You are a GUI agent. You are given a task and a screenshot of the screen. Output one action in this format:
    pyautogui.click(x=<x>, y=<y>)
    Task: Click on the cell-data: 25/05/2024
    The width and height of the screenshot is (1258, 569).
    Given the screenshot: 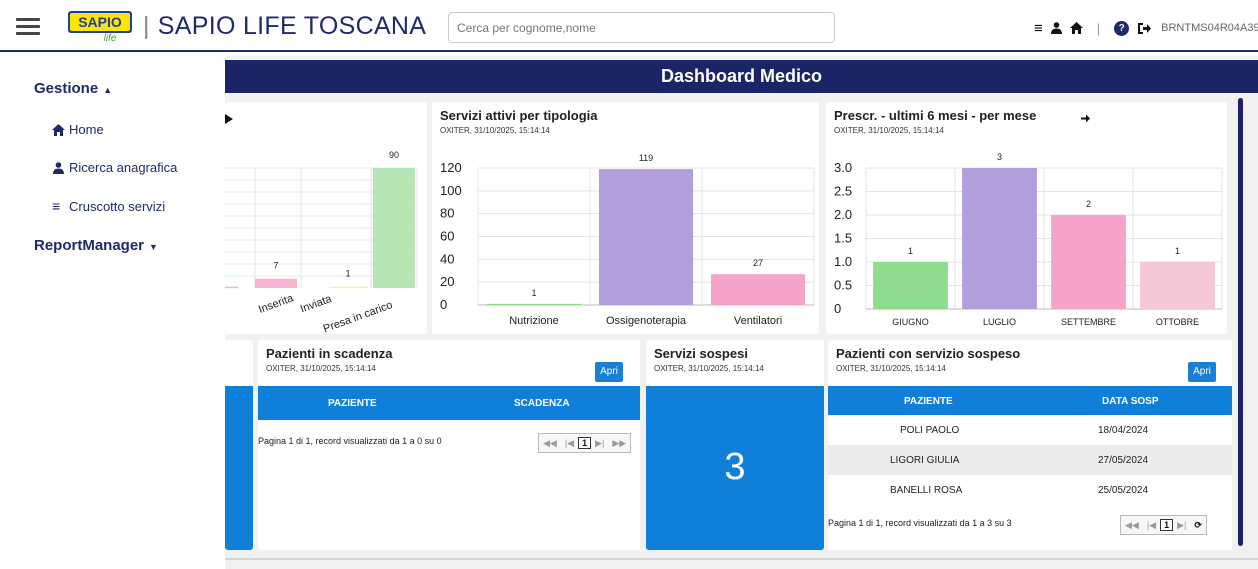 What is the action you would take?
    pyautogui.click(x=1123, y=490)
    